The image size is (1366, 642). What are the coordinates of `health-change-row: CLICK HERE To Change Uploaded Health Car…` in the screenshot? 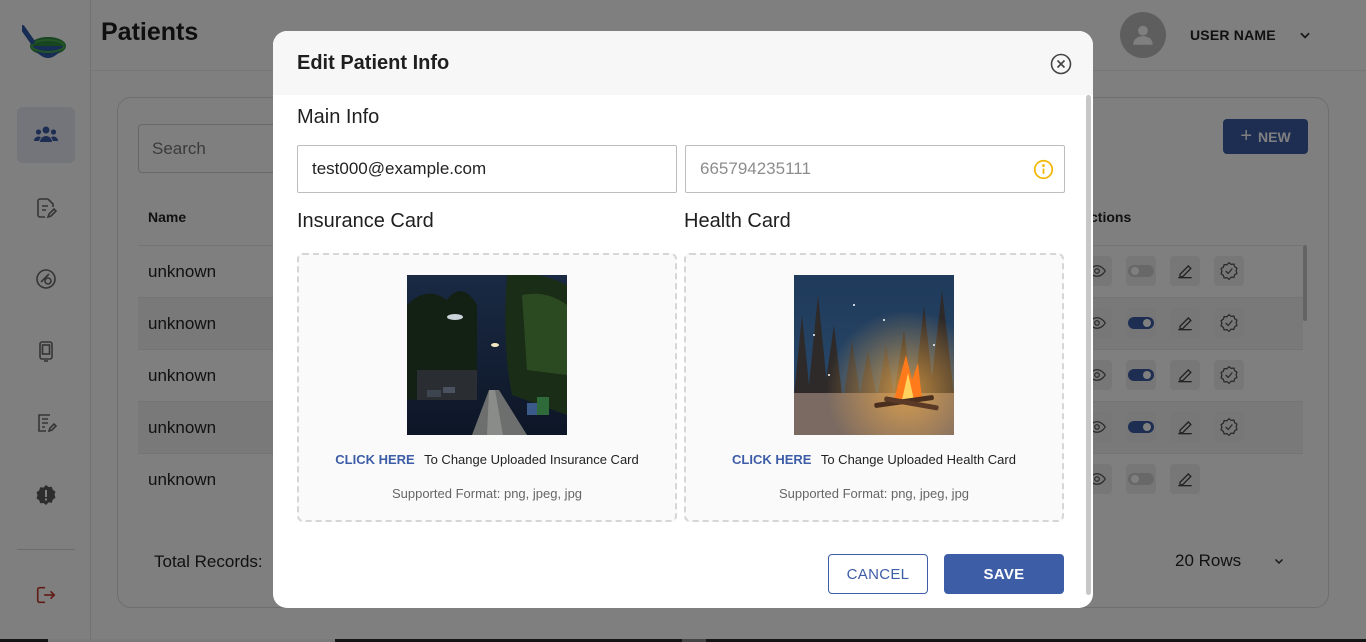 It's located at (874, 459).